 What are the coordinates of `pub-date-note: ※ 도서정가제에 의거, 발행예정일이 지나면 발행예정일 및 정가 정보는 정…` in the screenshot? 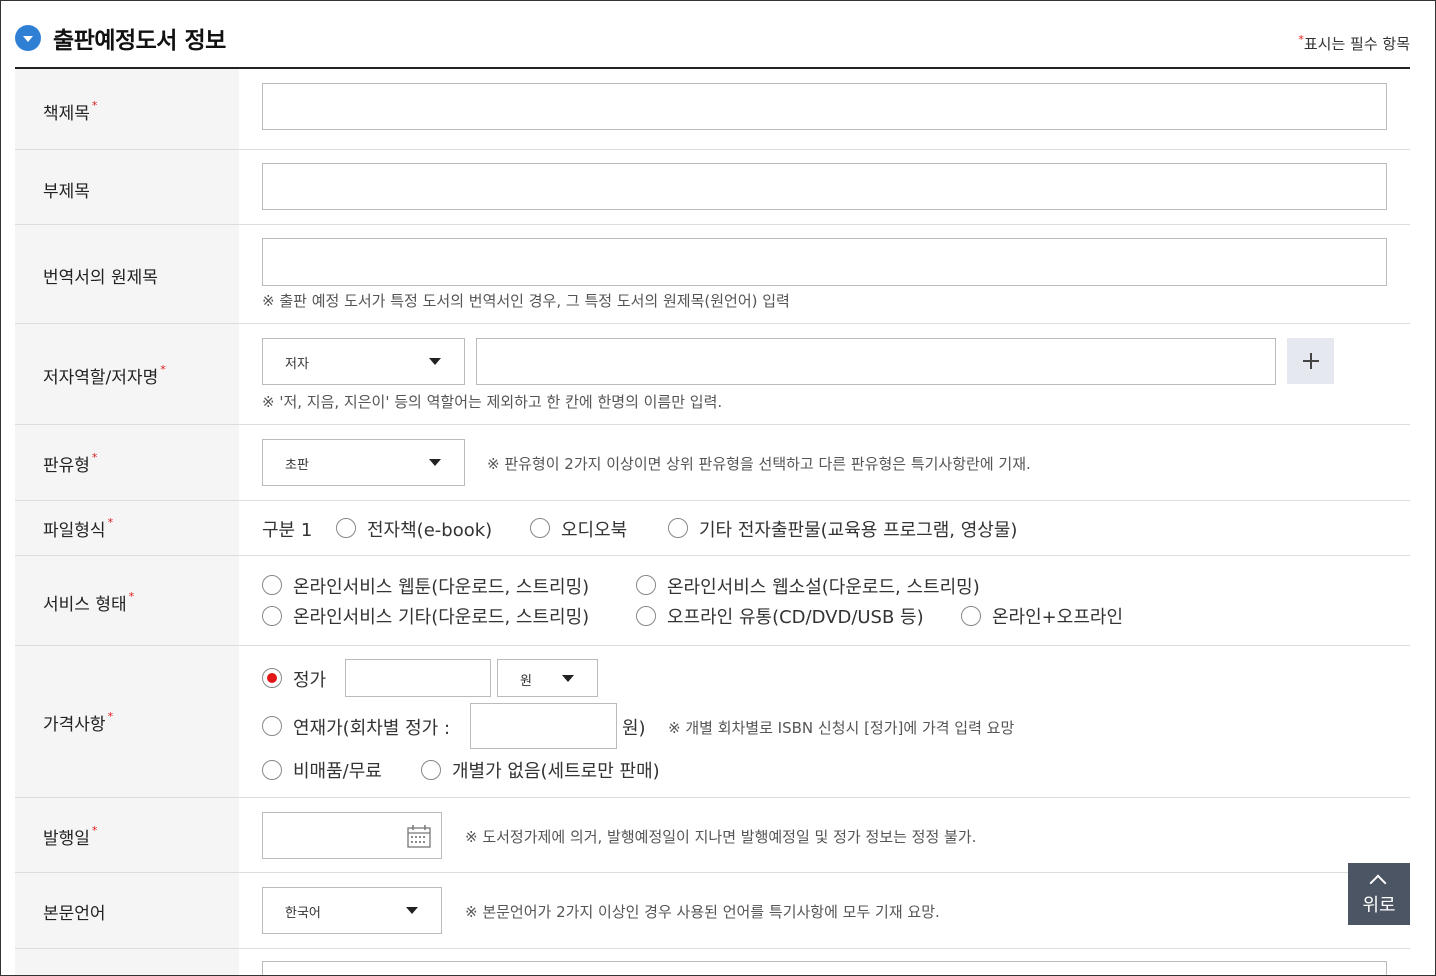 It's located at (721, 837).